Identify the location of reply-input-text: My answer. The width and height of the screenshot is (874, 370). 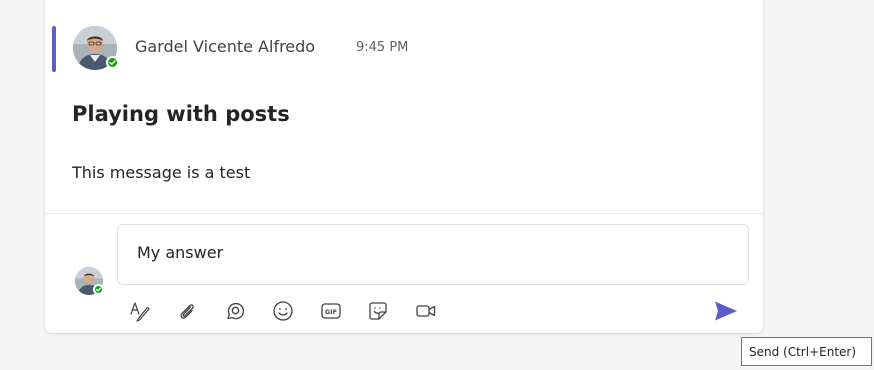
(180, 252).